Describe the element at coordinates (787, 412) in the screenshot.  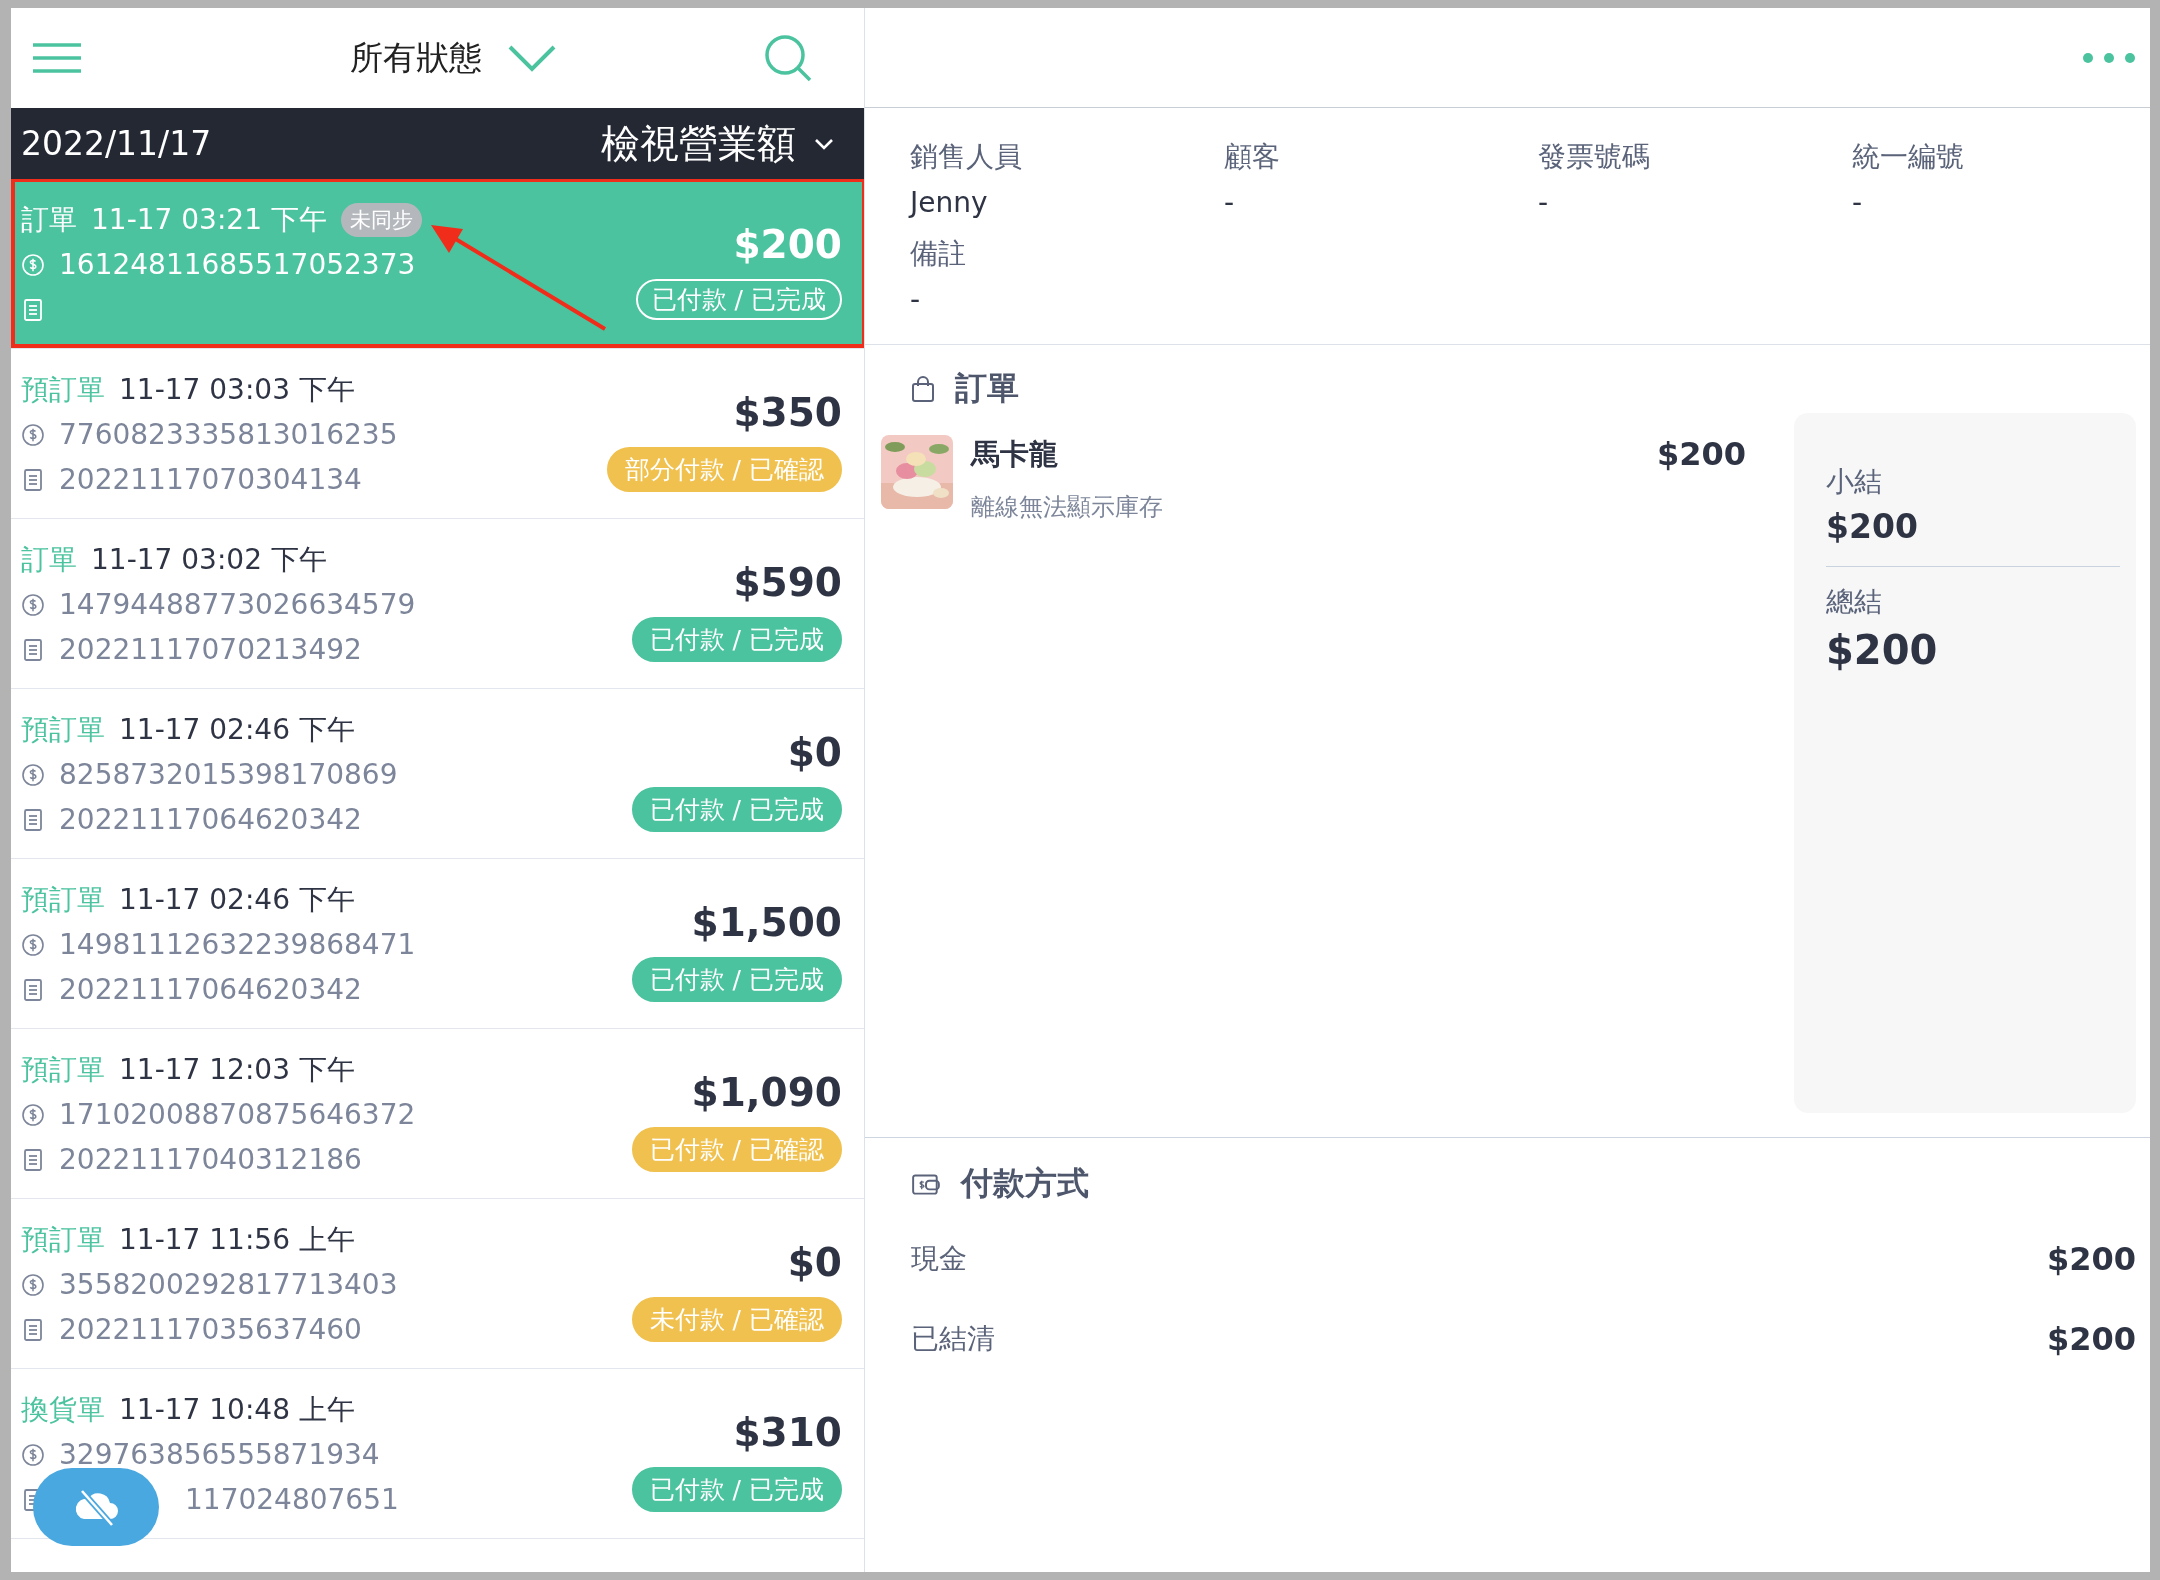
I see `order-amount: $350` at that location.